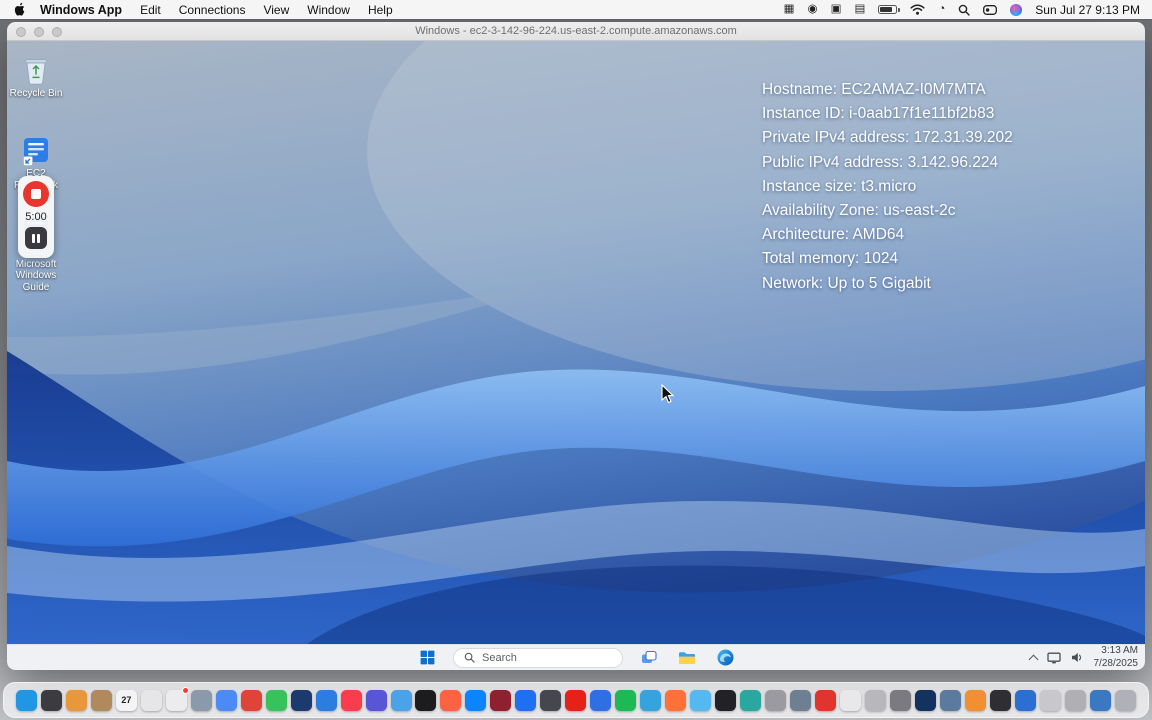 This screenshot has height=720, width=1152. I want to click on taskbar-search-box: Search, so click(538, 657).